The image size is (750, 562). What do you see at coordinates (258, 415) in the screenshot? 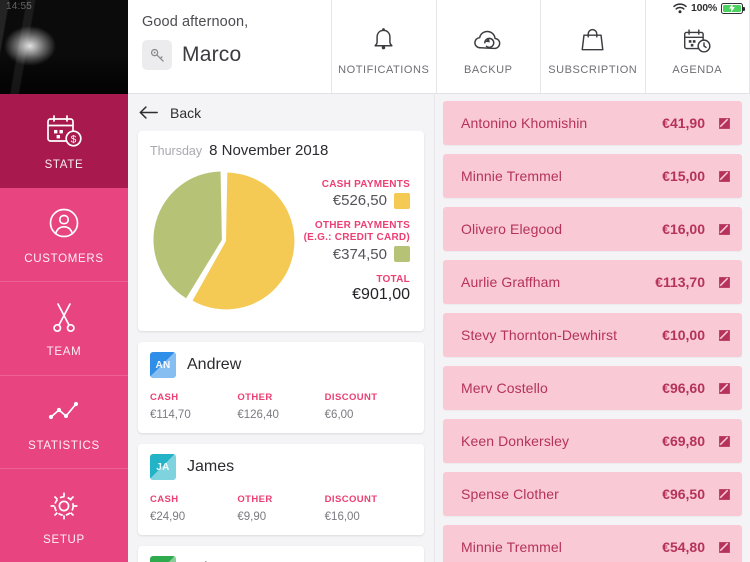
I see `employee-stat-value: €126,40` at bounding box center [258, 415].